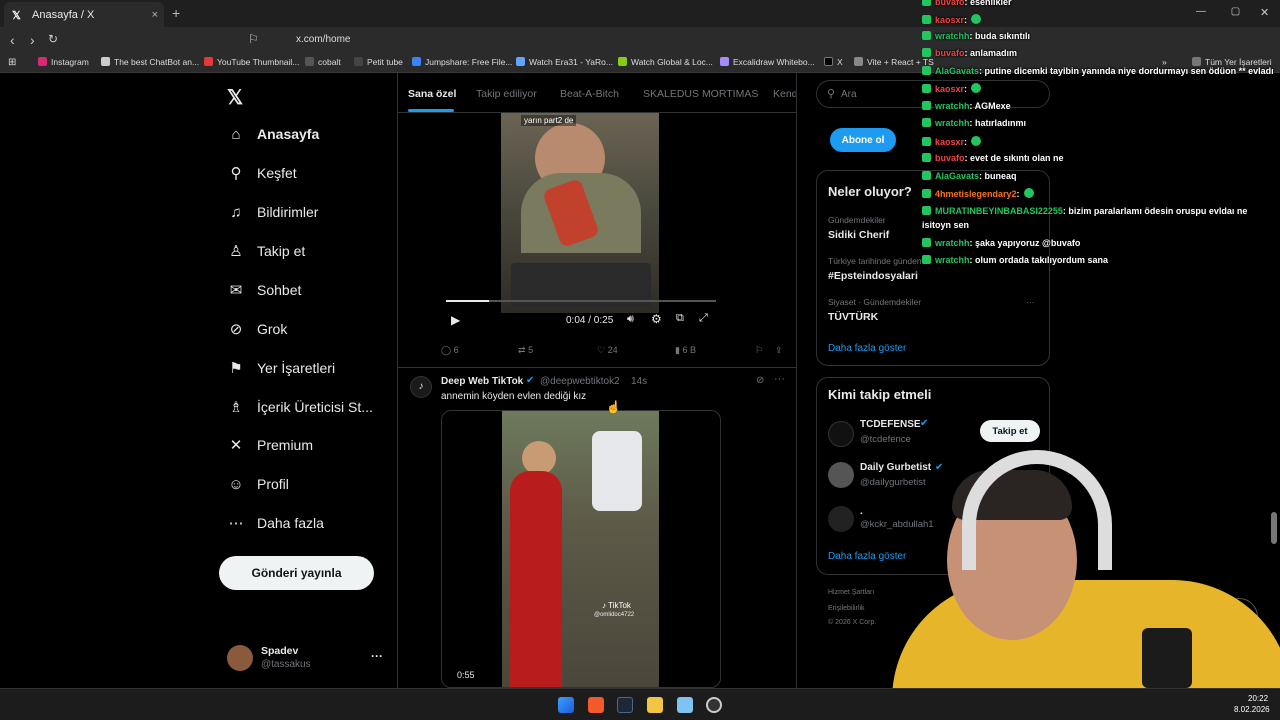 This screenshot has height=720, width=1280. Describe the element at coordinates (378, 62) in the screenshot. I see `bookmark-item: Petit tube` at that location.